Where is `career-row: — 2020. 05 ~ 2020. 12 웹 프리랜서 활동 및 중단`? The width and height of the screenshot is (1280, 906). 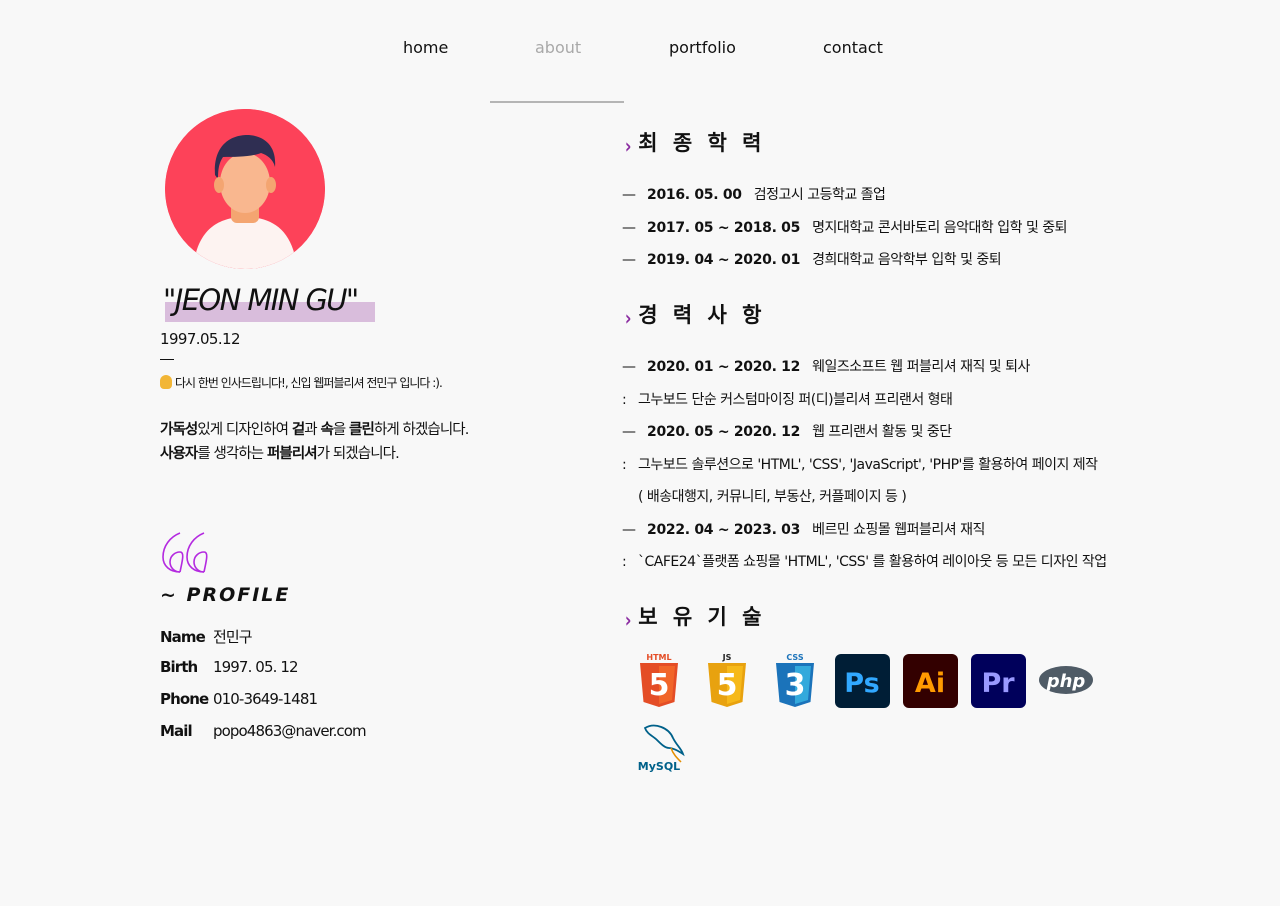 career-row: — 2020. 05 ~ 2020. 12 웹 프리랜서 활동 및 중단 is located at coordinates (787, 431).